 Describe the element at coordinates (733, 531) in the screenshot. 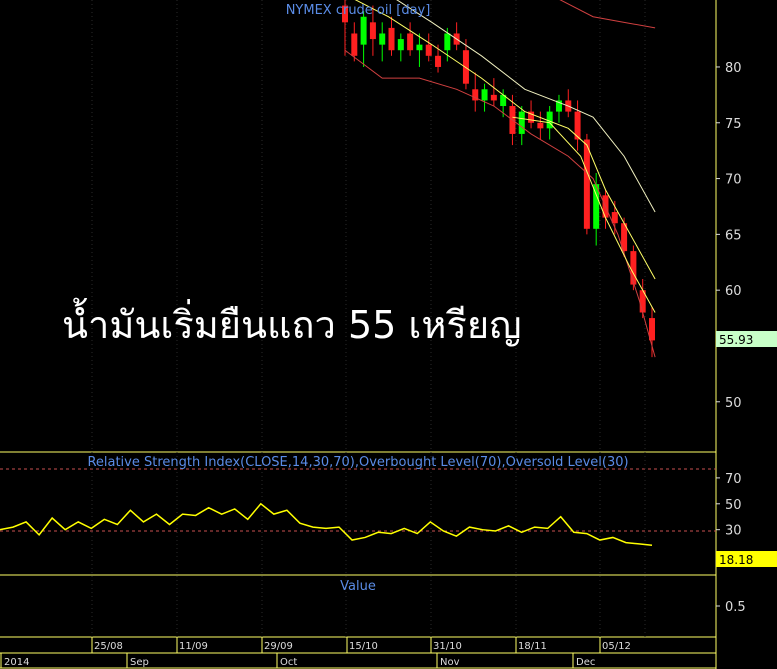

I see `rsi-tick-label: 30` at that location.